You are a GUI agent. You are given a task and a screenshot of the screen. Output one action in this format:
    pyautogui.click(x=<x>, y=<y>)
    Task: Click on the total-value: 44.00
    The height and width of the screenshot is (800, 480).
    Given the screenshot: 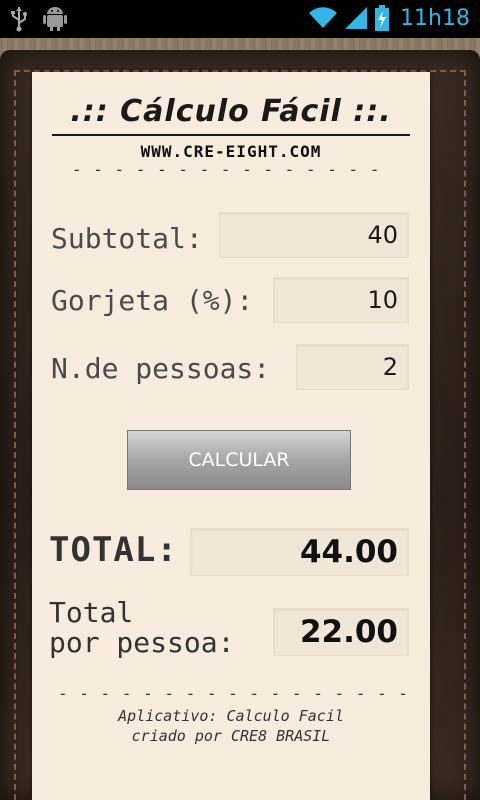 What is the action you would take?
    pyautogui.click(x=299, y=552)
    